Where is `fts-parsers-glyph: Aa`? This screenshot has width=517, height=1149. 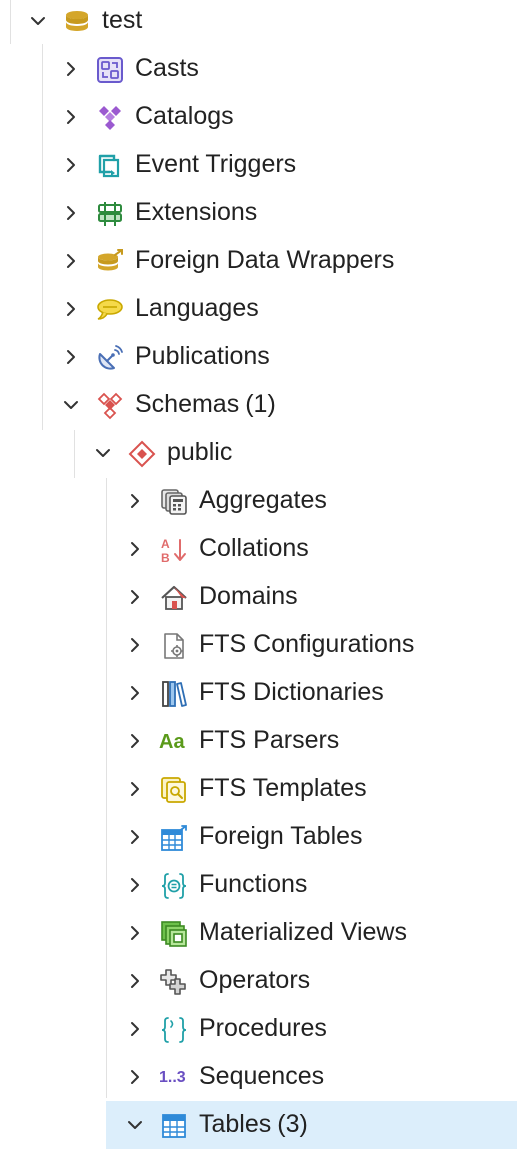
fts-parsers-glyph: Aa is located at coordinates (172, 741).